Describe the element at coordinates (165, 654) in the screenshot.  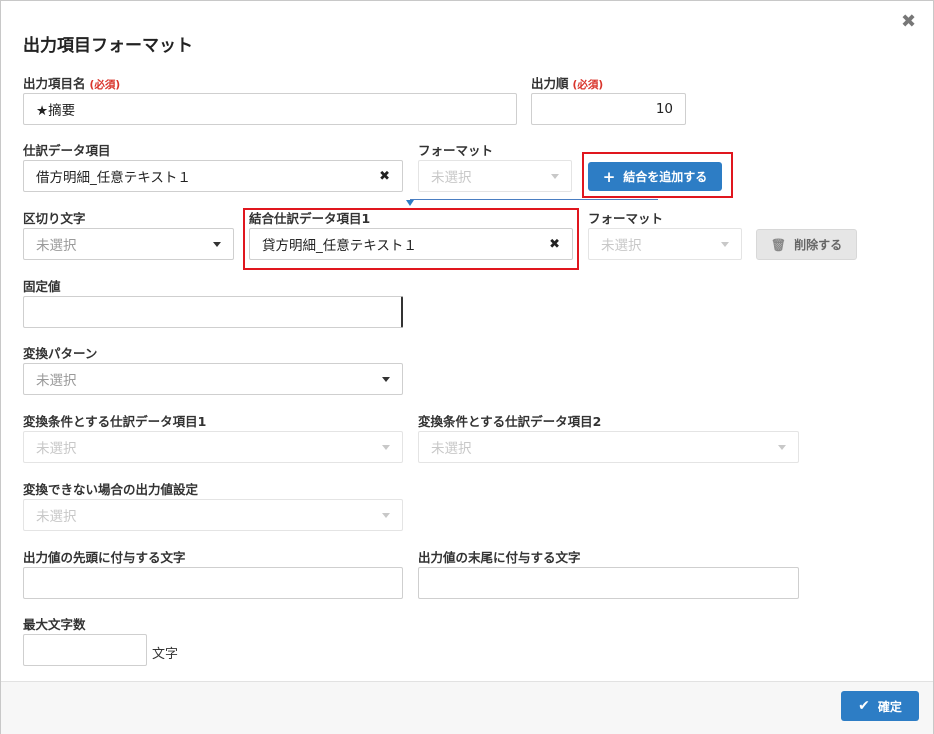
I see `max-chars-unit: 文字` at that location.